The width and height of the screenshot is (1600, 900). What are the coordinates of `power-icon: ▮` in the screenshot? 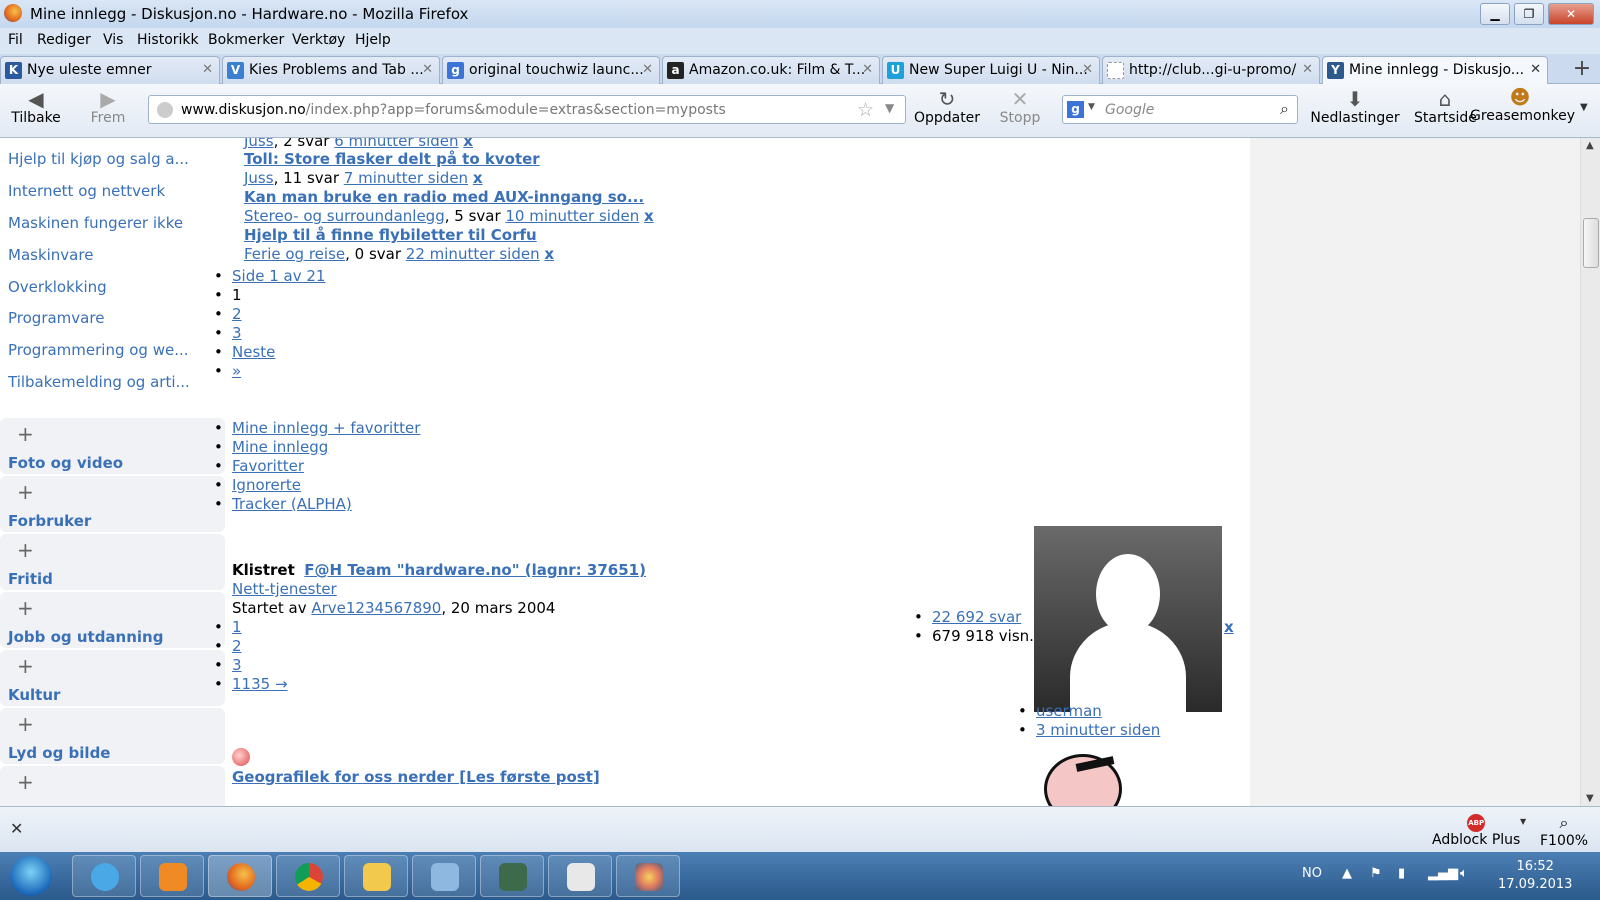 It's located at (1401, 873).